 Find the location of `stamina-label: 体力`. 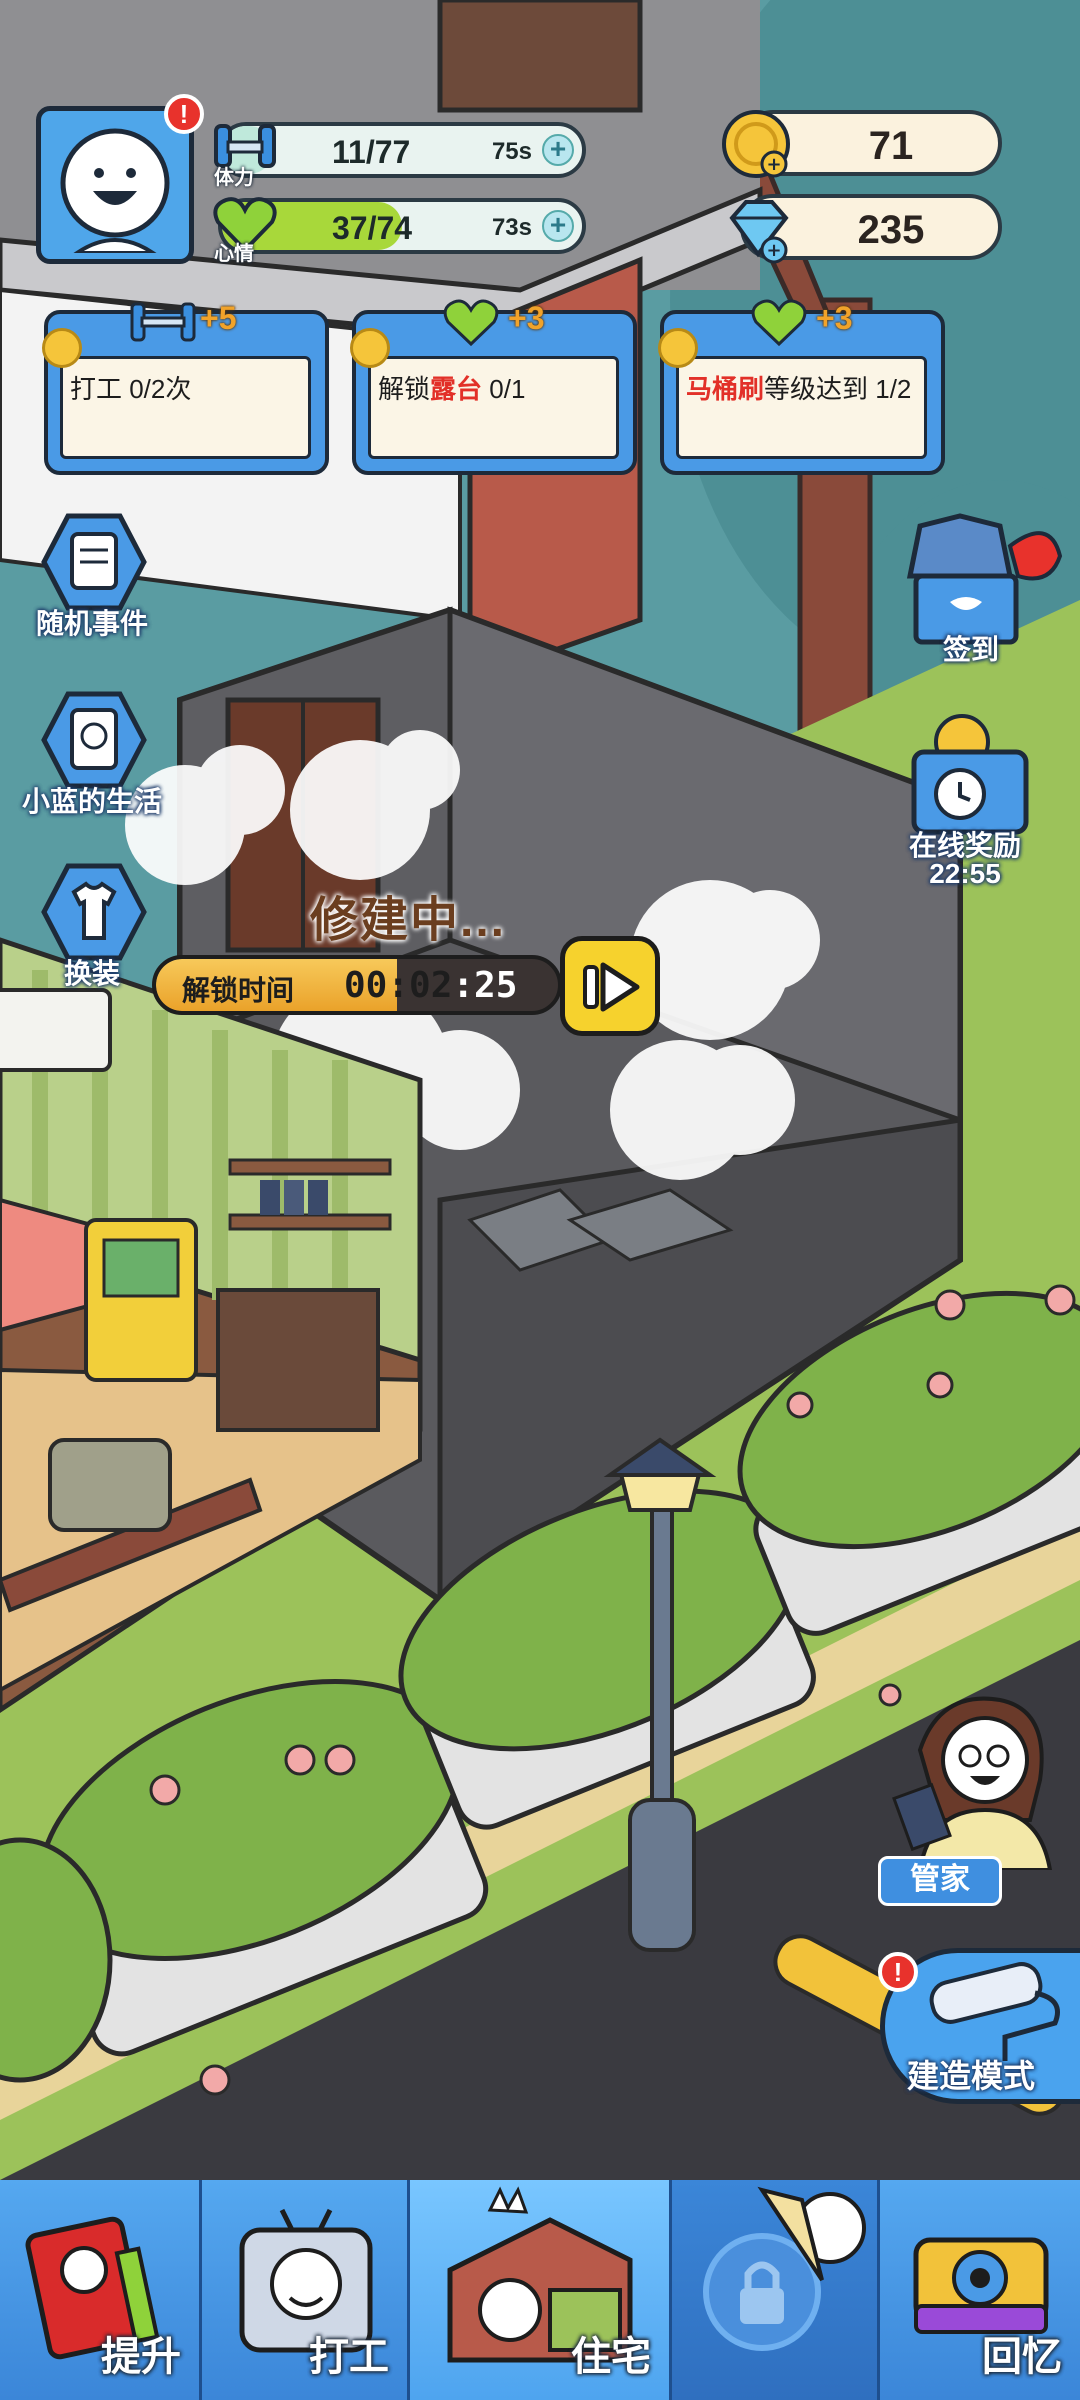

stamina-label: 体力 is located at coordinates (234, 178).